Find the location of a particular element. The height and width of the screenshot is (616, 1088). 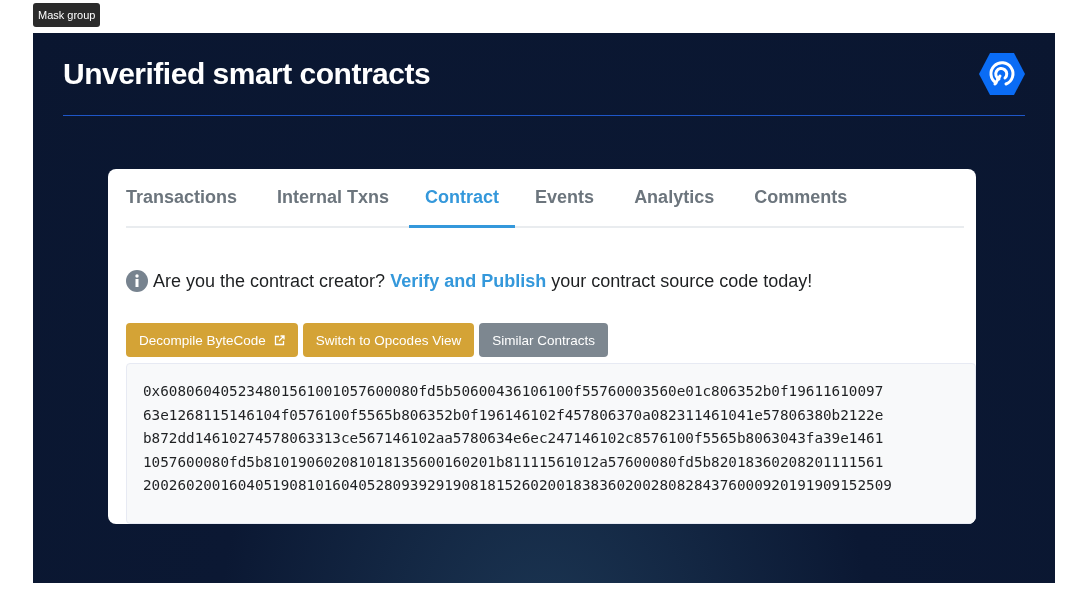

tab: Comments is located at coordinates (801, 198).